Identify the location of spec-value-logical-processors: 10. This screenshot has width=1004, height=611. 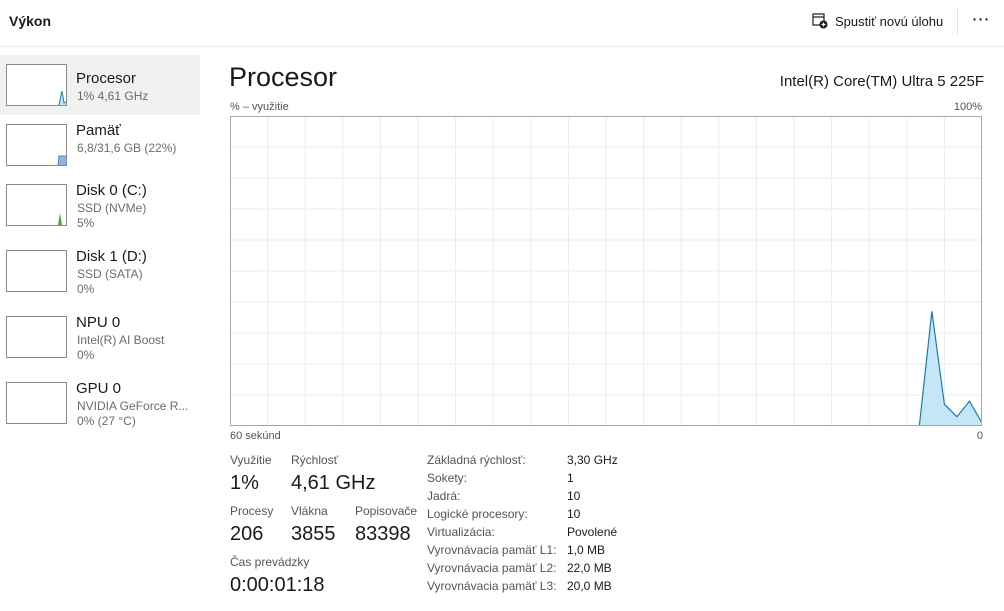
(574, 514).